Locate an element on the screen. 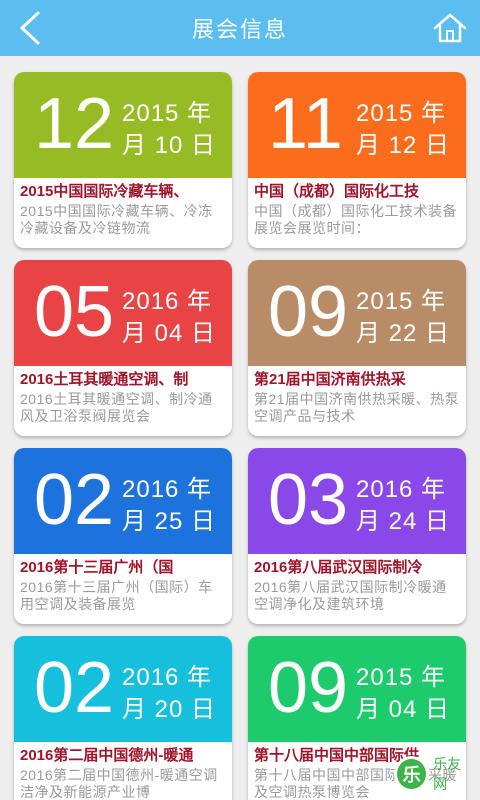  exhibition-title: 2016第八届武汉国际制冷 is located at coordinates (338, 567).